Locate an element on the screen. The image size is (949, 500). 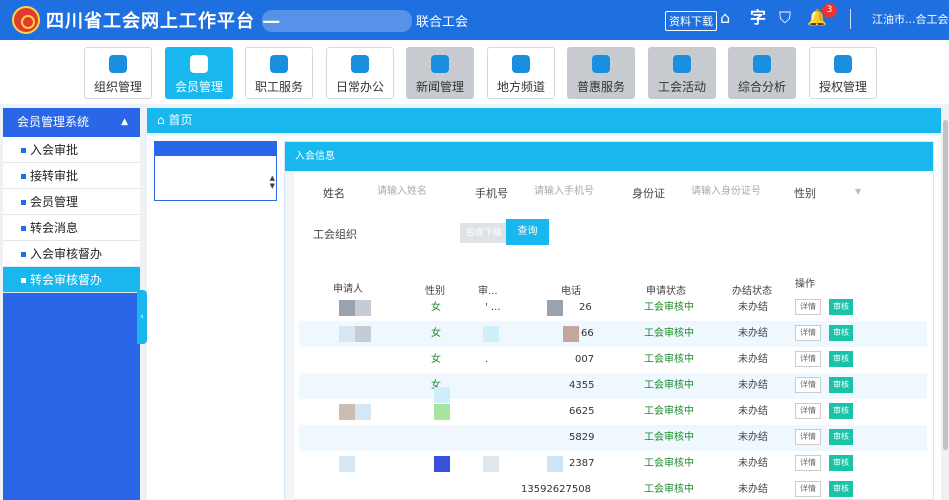
include-sub-toggle: 包含下级 is located at coordinates (484, 233).